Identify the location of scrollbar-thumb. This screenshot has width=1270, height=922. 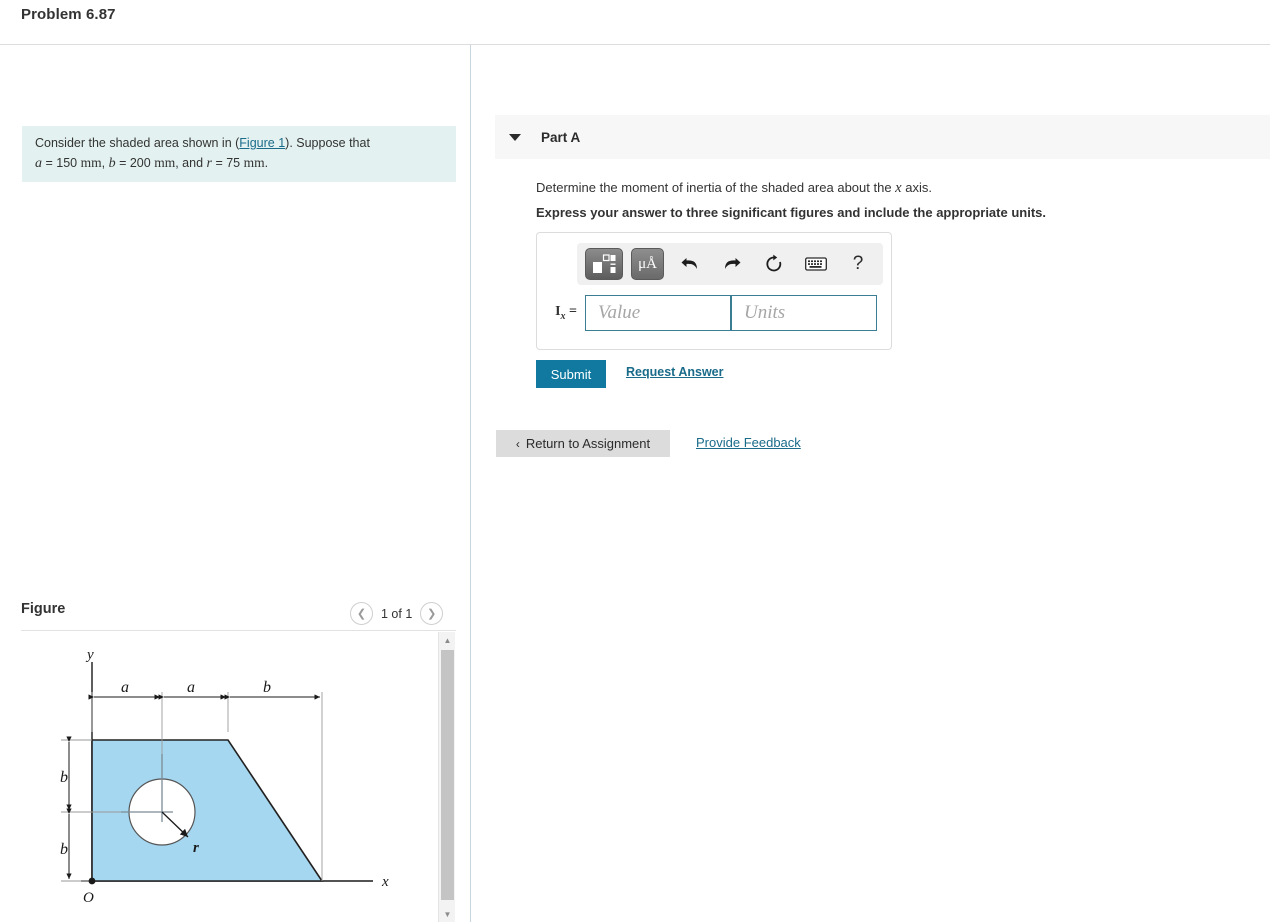
(447, 775).